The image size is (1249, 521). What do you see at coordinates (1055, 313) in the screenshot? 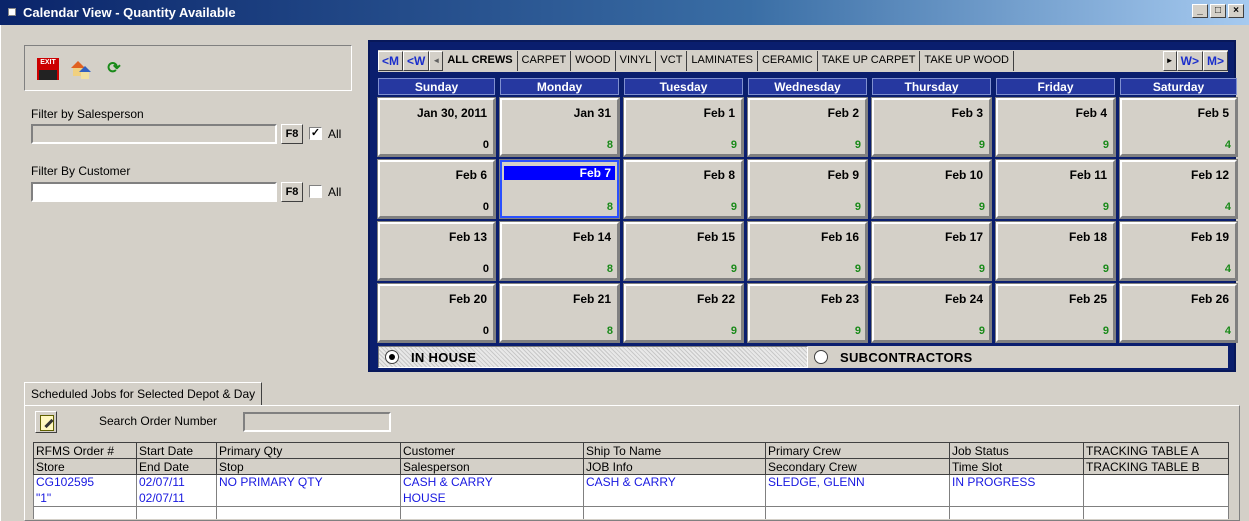
I see `calendar-day-cell: Feb 25 9` at bounding box center [1055, 313].